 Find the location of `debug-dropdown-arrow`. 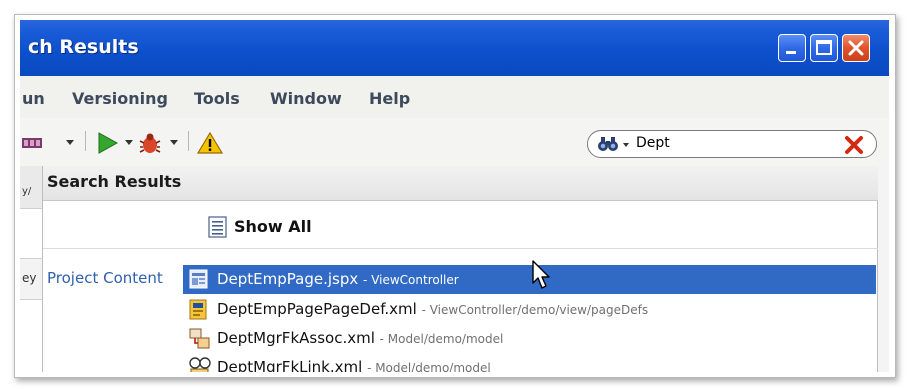

debug-dropdown-arrow is located at coordinates (174, 142).